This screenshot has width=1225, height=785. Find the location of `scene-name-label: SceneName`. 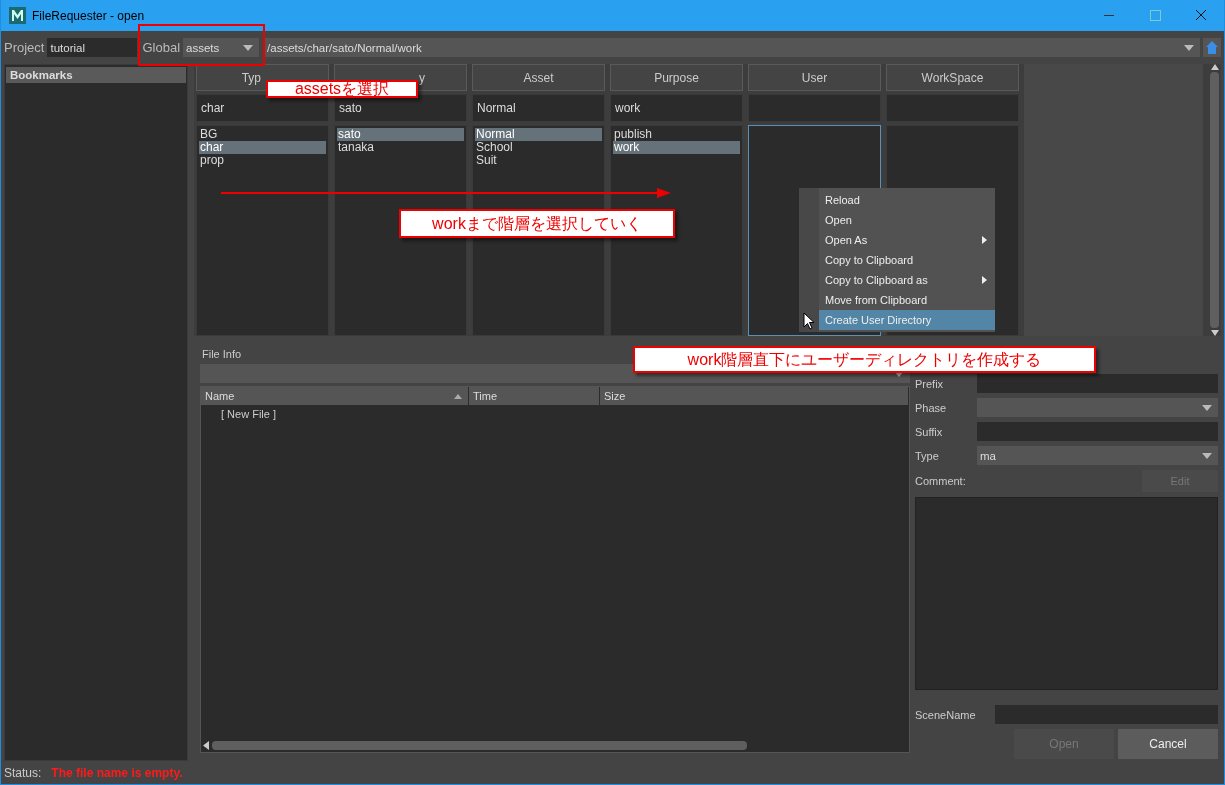

scene-name-label: SceneName is located at coordinates (946, 714).